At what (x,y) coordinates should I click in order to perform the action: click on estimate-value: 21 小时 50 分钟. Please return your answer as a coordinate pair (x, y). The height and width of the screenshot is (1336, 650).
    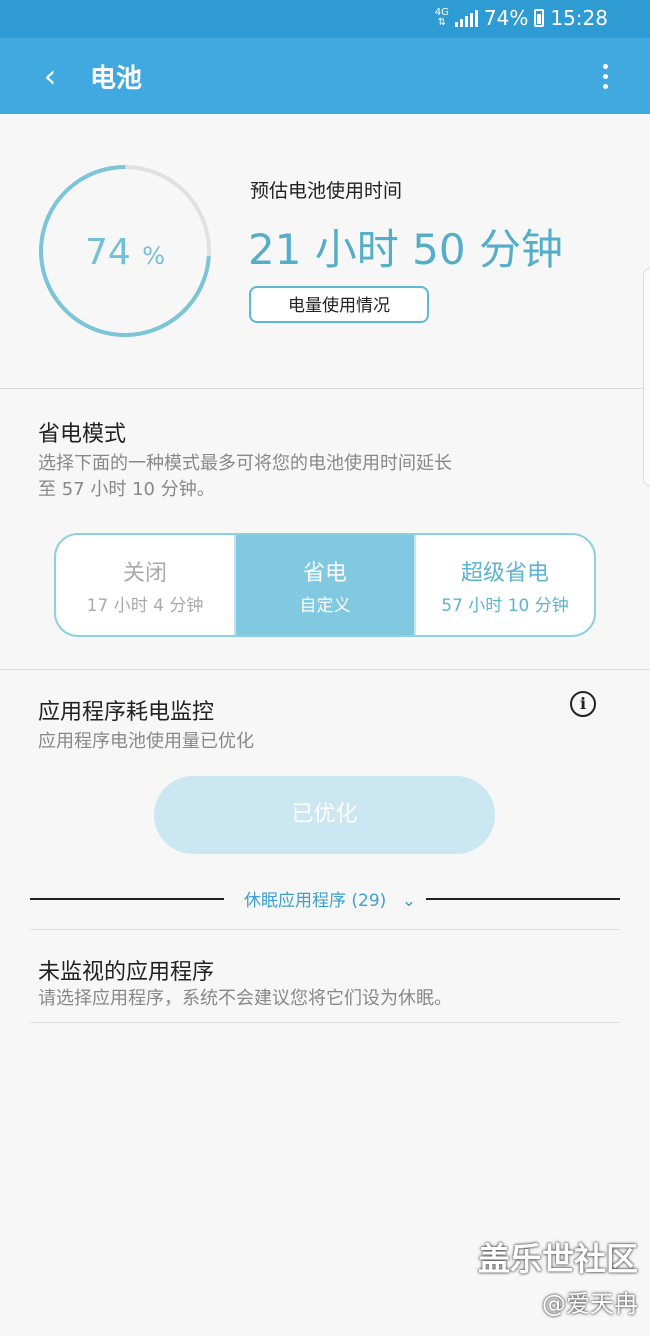
    Looking at the image, I should click on (405, 249).